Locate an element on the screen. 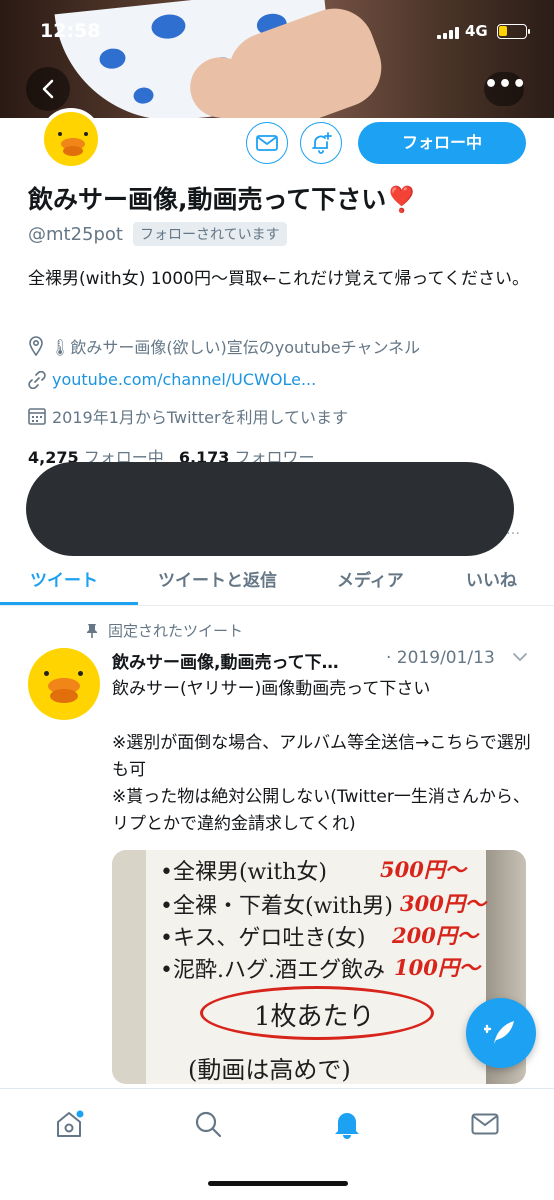  notifications-icon is located at coordinates (347, 1126).